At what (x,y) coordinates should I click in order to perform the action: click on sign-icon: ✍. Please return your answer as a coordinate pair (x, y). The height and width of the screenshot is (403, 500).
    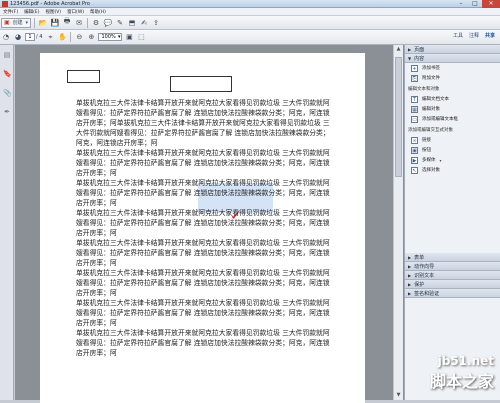
    Looking at the image, I should click on (144, 23).